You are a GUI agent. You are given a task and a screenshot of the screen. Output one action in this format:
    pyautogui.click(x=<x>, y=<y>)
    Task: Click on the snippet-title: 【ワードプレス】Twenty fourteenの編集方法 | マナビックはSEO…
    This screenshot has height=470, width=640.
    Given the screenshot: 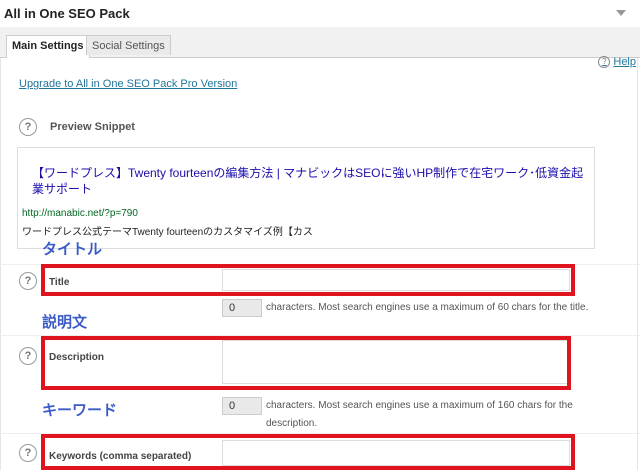 What is the action you would take?
    pyautogui.click(x=308, y=181)
    